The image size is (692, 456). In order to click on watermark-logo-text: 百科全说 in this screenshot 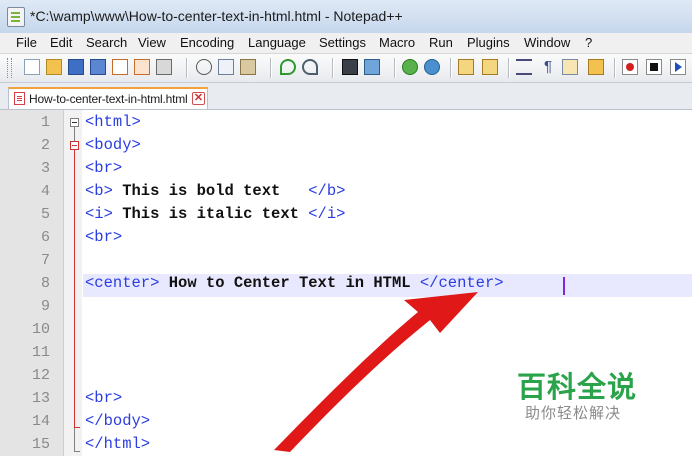, I will do `click(577, 387)`.